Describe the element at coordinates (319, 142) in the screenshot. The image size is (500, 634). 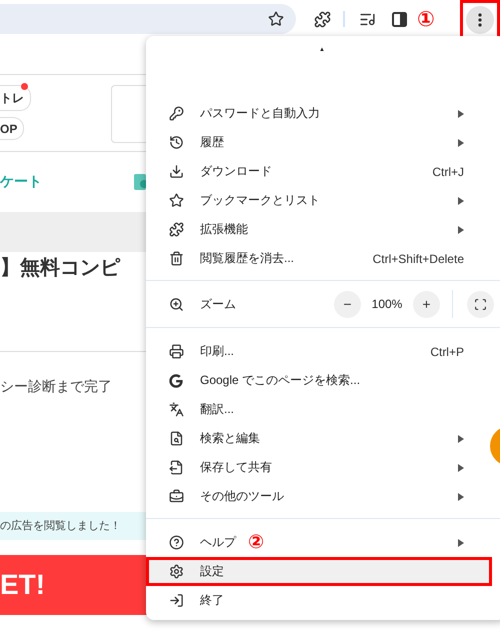
I see `menu-item: 履歴` at that location.